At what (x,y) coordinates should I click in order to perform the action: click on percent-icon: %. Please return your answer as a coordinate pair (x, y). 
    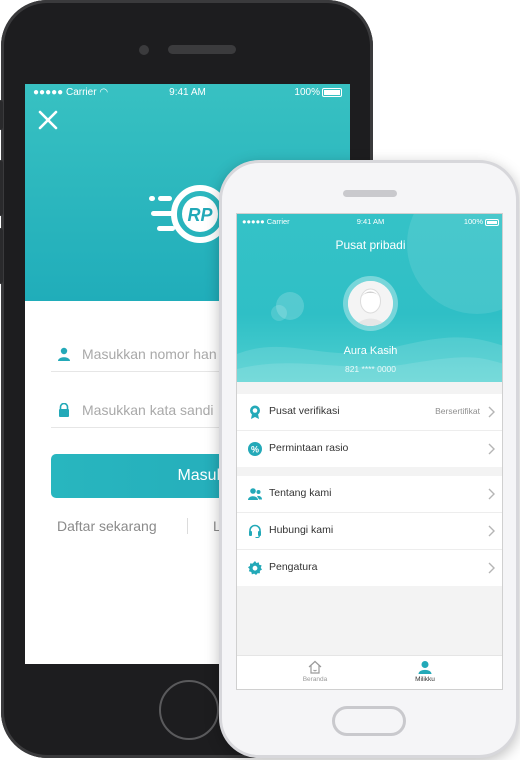
    Looking at the image, I should click on (255, 449).